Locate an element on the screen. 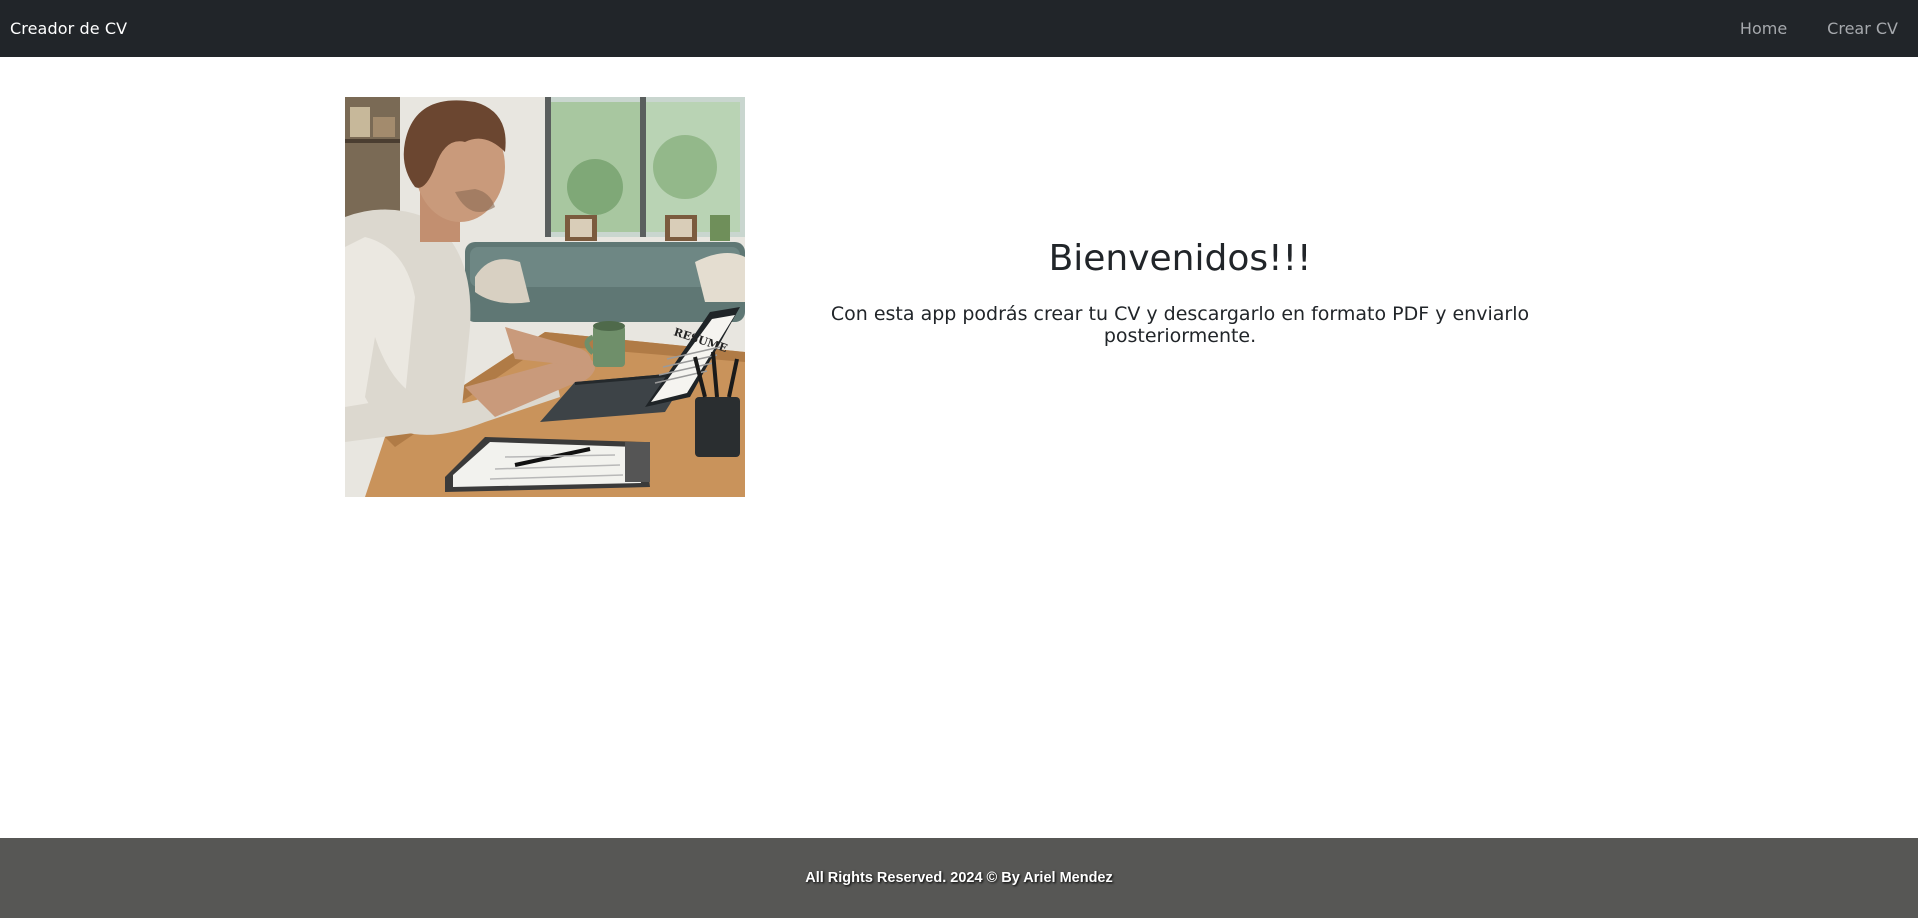  nav-link-home: Home is located at coordinates (1763, 28).